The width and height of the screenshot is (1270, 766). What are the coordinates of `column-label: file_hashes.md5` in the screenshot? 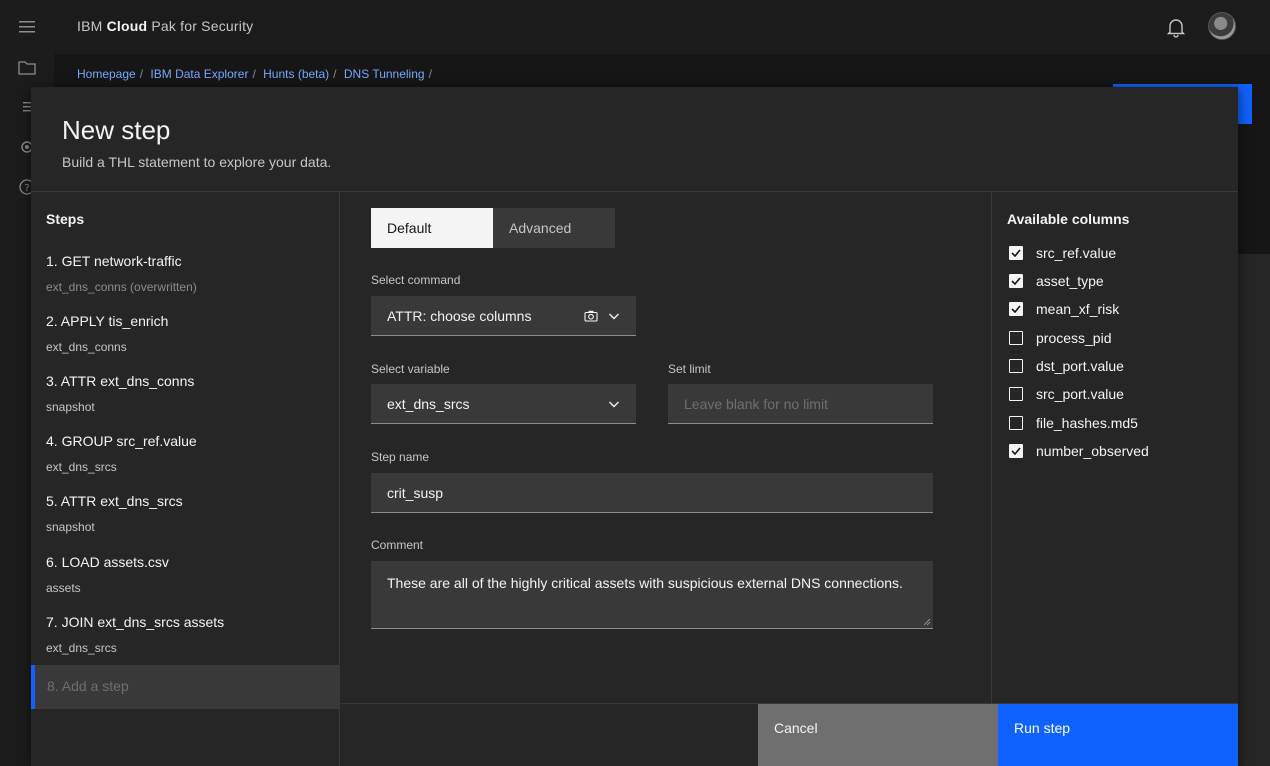 It's located at (1087, 423).